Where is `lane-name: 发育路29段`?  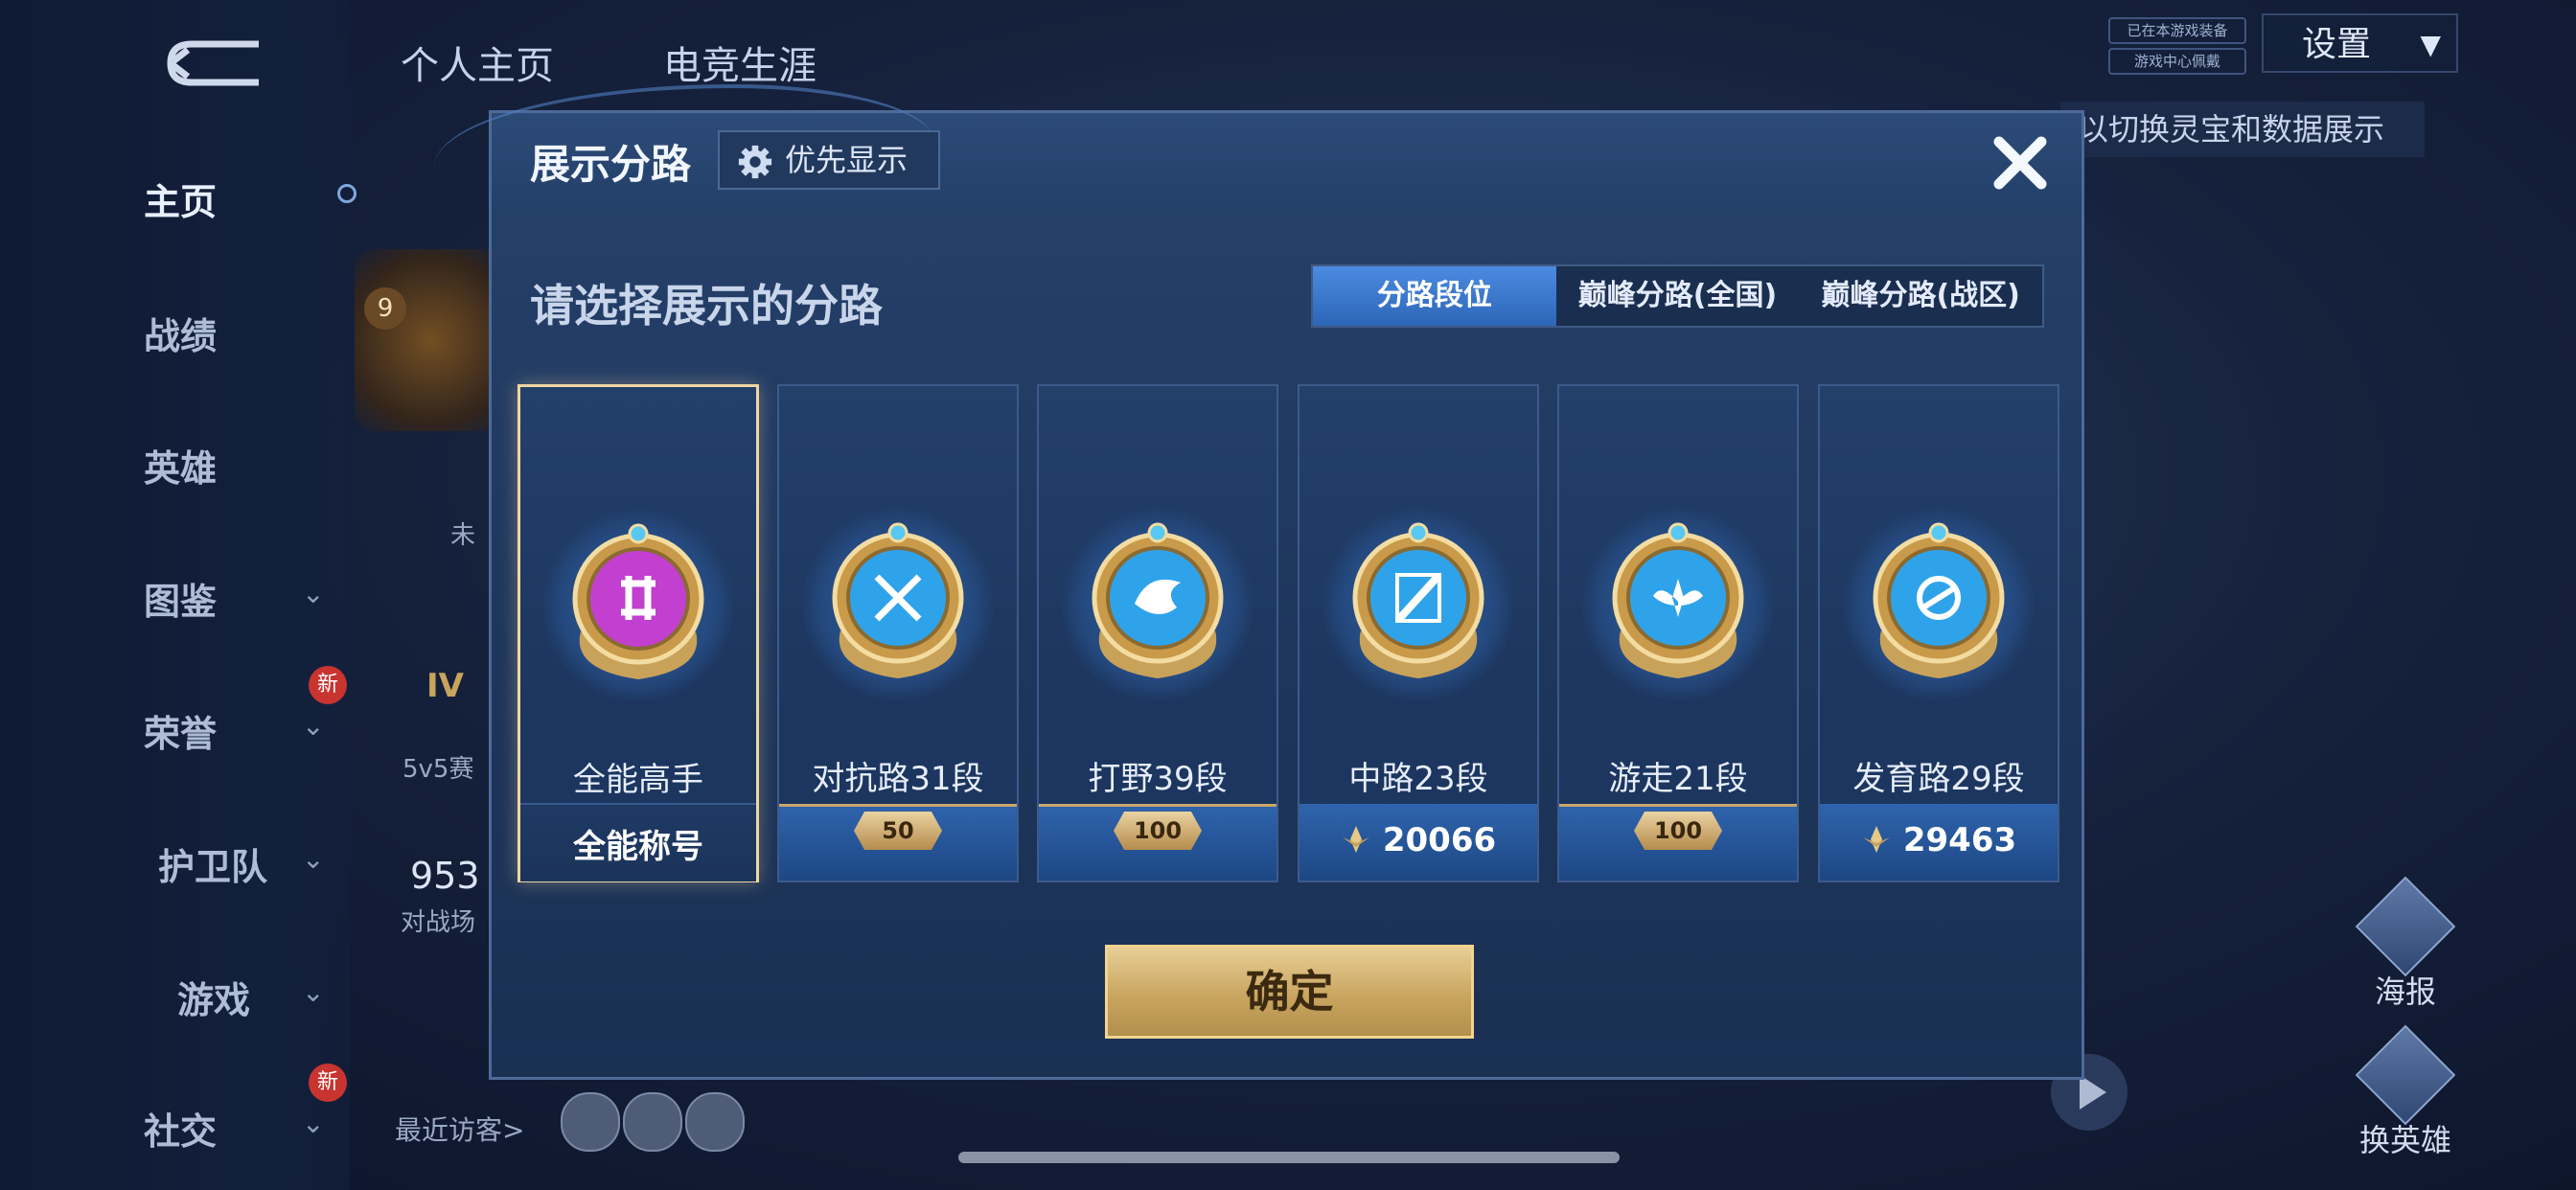
lane-name: 发育路29段 is located at coordinates (1938, 779).